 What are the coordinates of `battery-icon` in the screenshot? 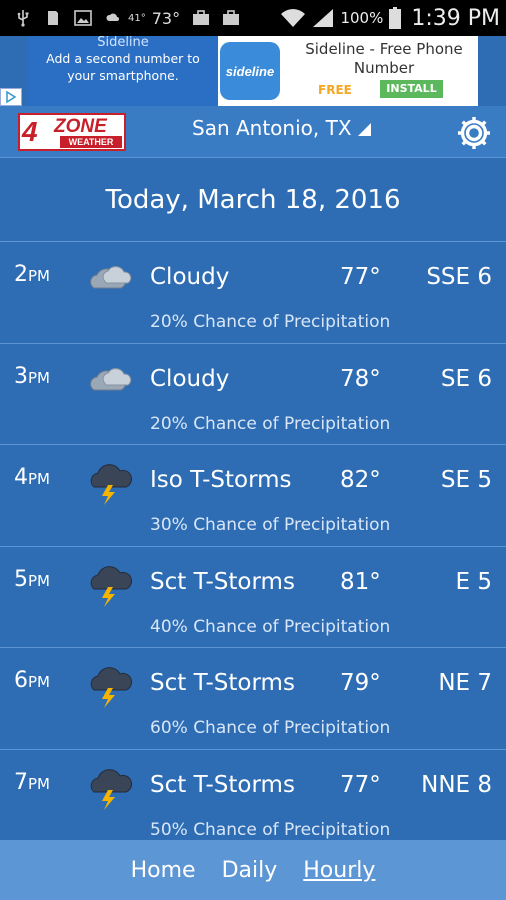 It's located at (395, 18).